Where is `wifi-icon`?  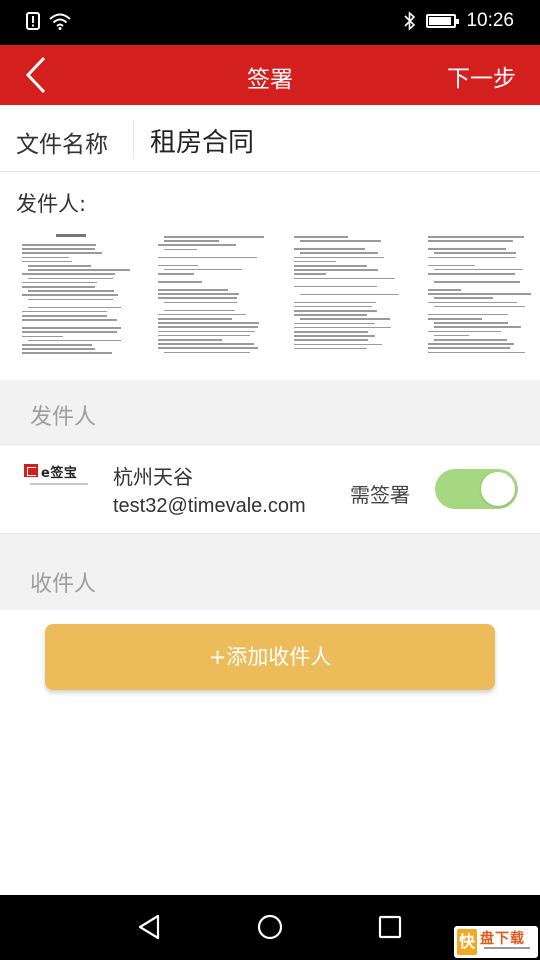 wifi-icon is located at coordinates (60, 21).